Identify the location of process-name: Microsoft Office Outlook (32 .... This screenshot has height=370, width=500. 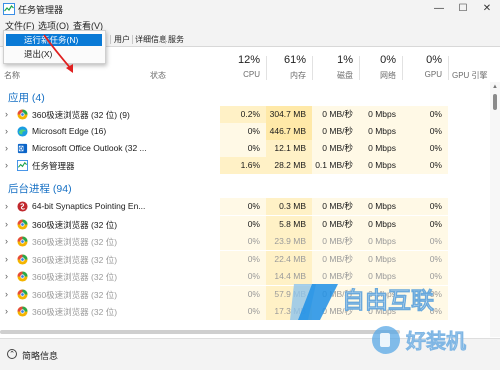
(89, 148).